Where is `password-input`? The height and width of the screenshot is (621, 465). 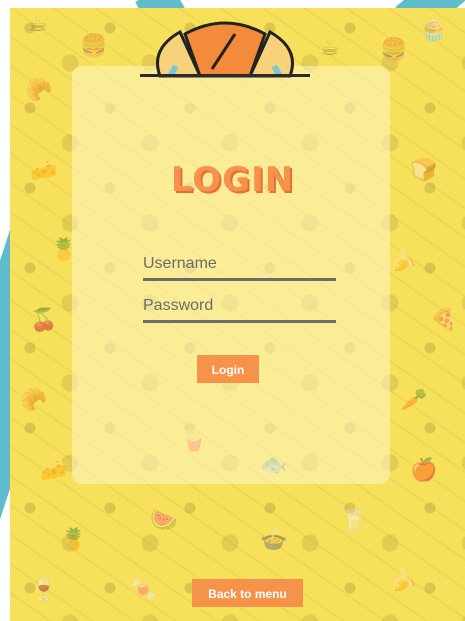 password-input is located at coordinates (239, 306).